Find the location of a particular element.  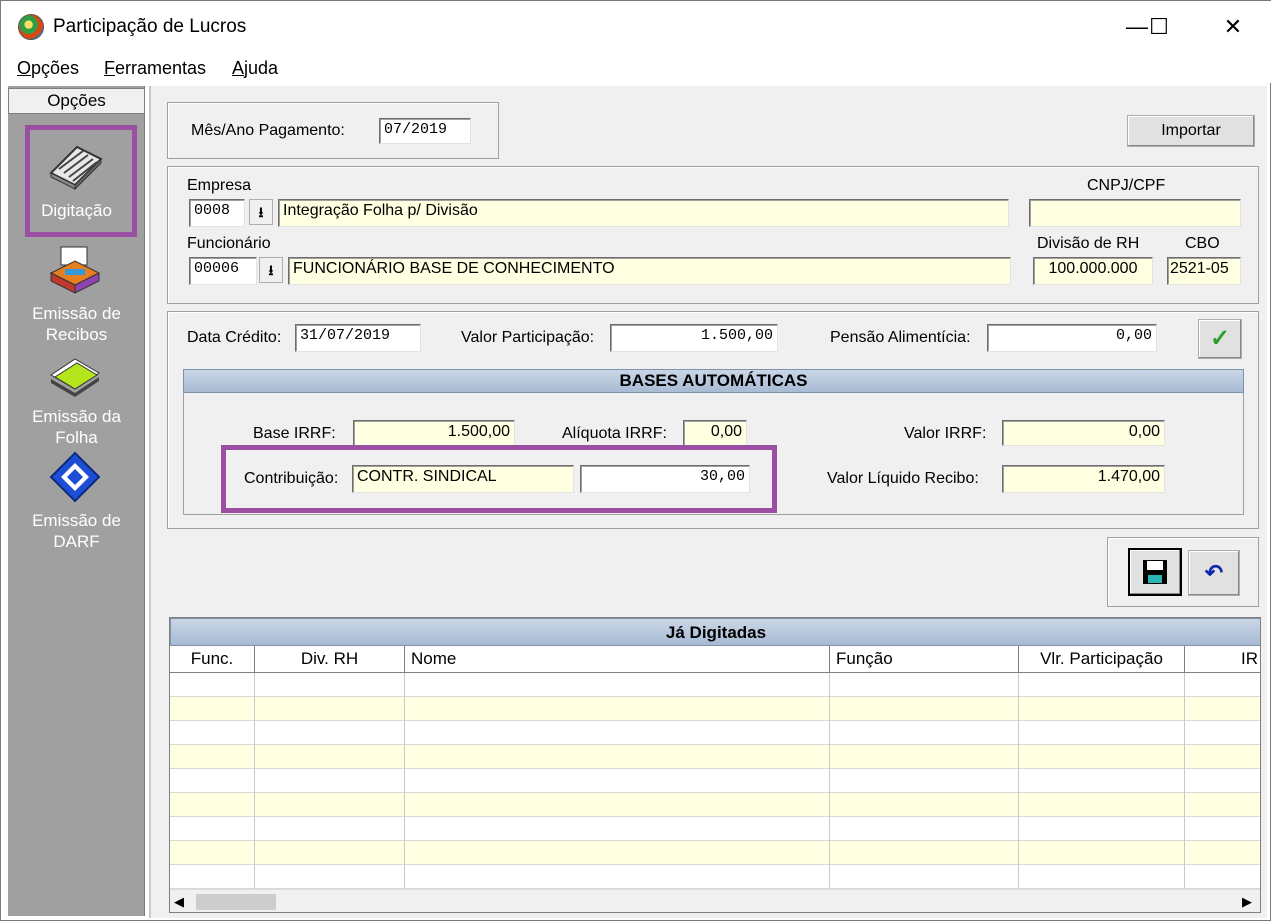

menu-opcoes: Opções is located at coordinates (48, 68).